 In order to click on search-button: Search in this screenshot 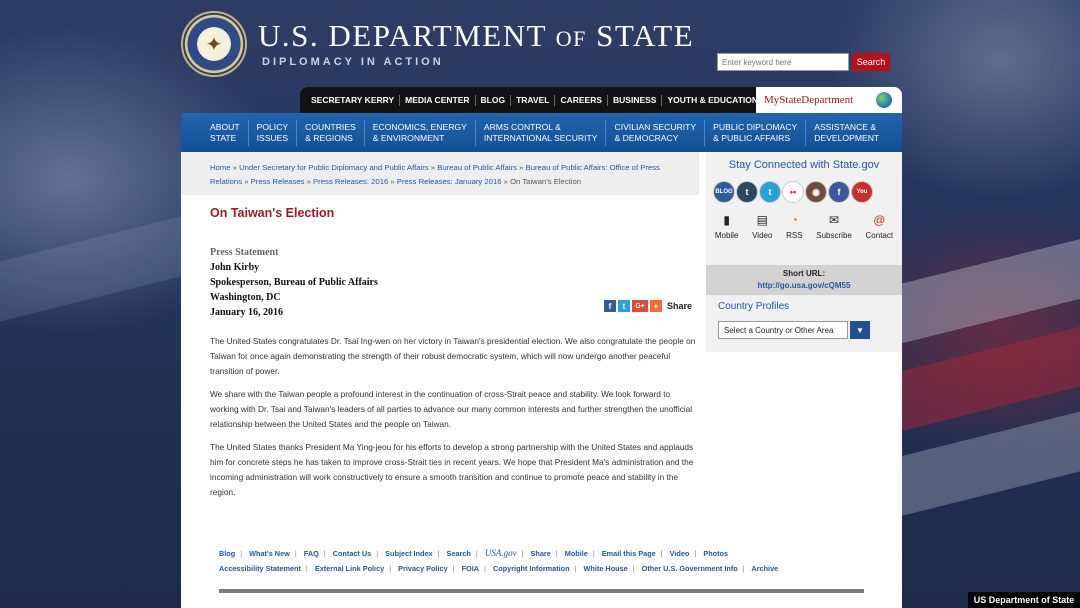, I will do `click(871, 62)`.